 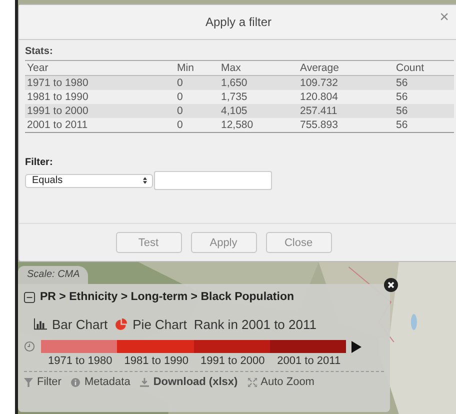 I want to click on download-icon, so click(x=145, y=382).